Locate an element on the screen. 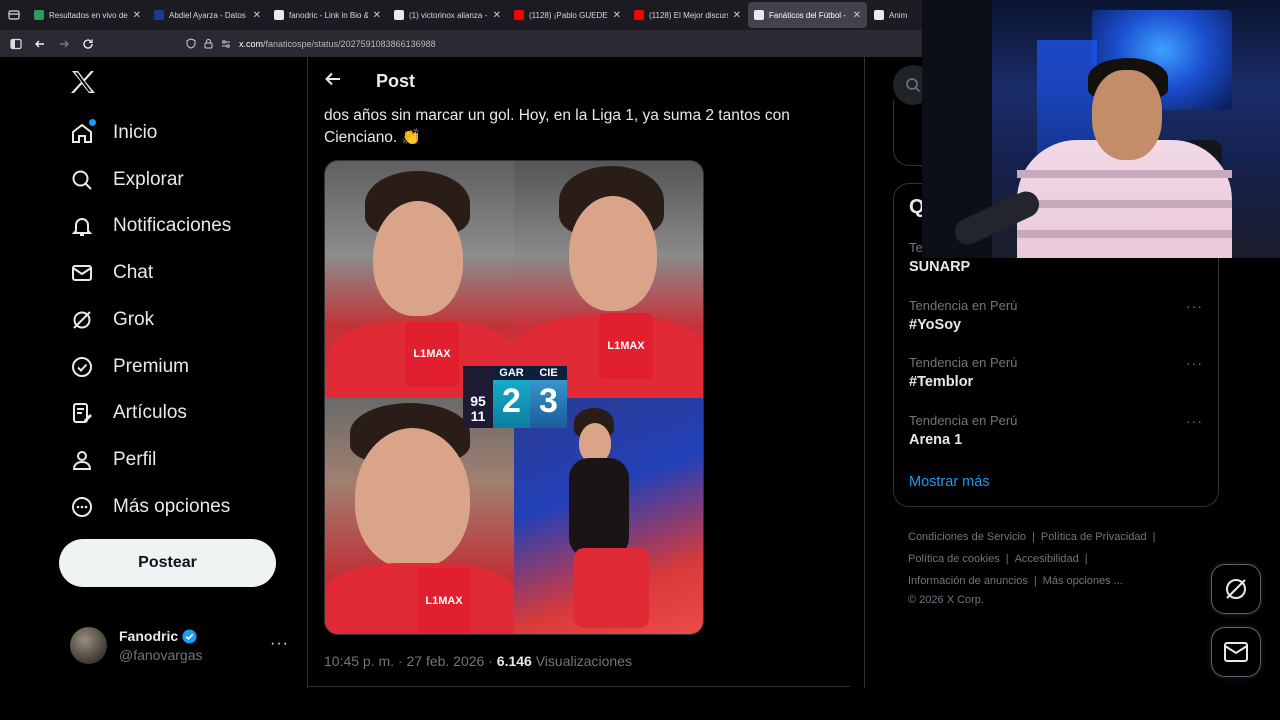  nav-item-label: Inicio is located at coordinates (135, 132).